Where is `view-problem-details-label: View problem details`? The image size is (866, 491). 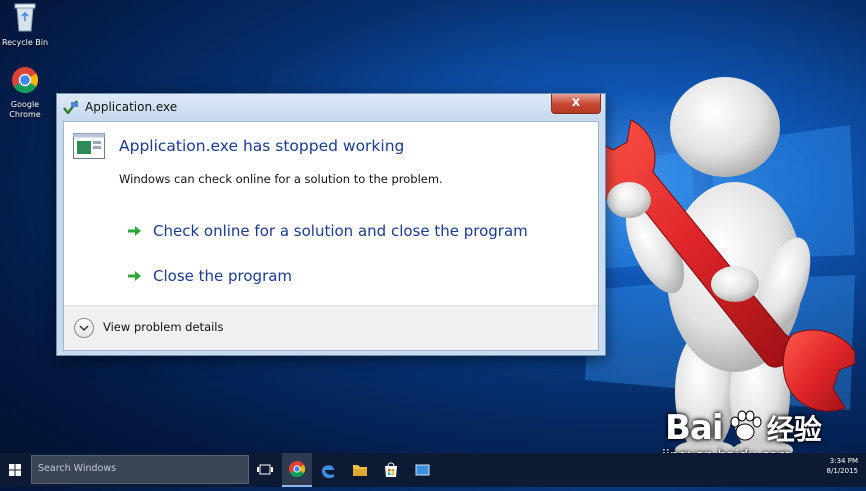 view-problem-details-label: View problem details is located at coordinates (163, 327).